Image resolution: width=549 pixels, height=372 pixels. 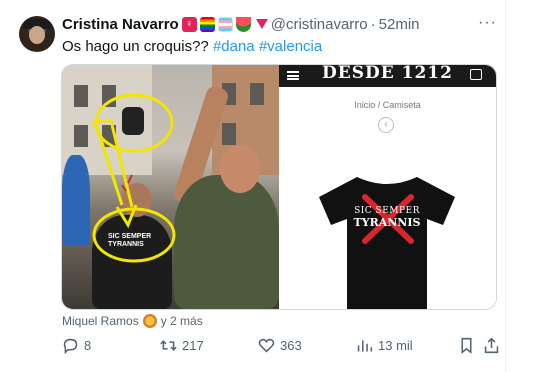 I want to click on views-chart-icon, so click(x=365, y=345).